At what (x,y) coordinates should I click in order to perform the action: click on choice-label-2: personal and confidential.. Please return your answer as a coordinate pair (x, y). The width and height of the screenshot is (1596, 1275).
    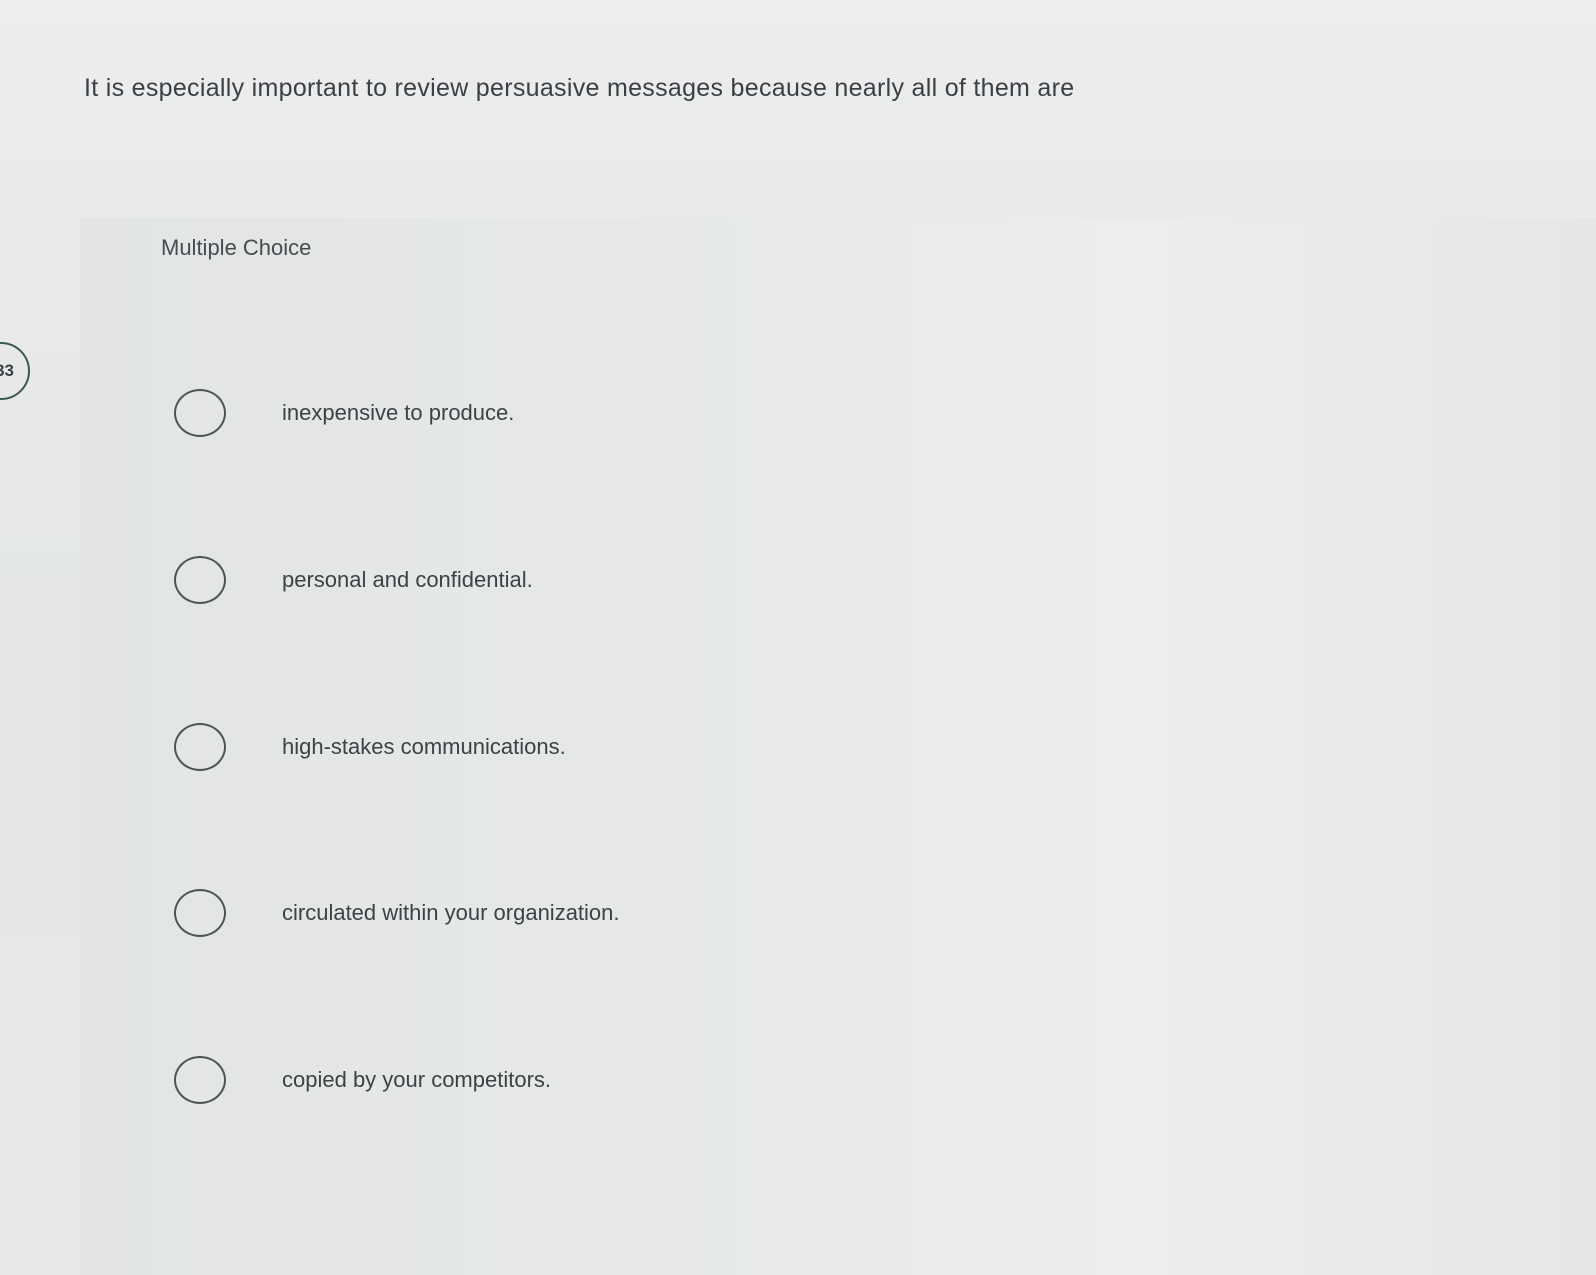
    Looking at the image, I should click on (407, 579).